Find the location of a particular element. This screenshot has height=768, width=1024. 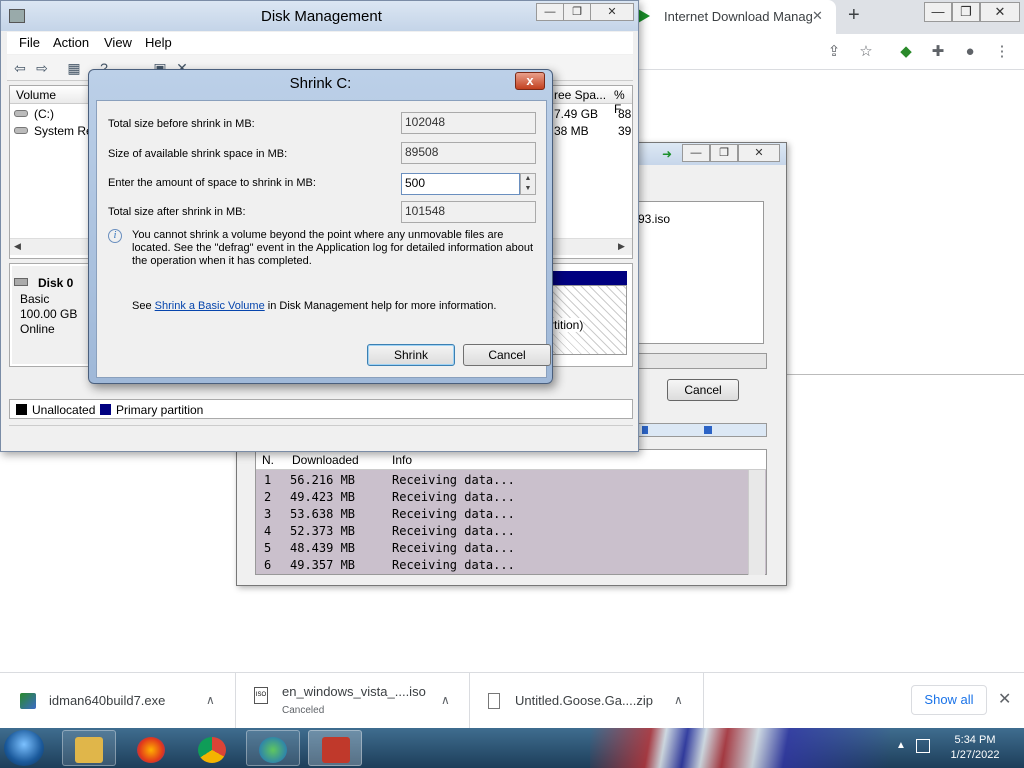

puzzle-icon: ✚ is located at coordinates (938, 52).